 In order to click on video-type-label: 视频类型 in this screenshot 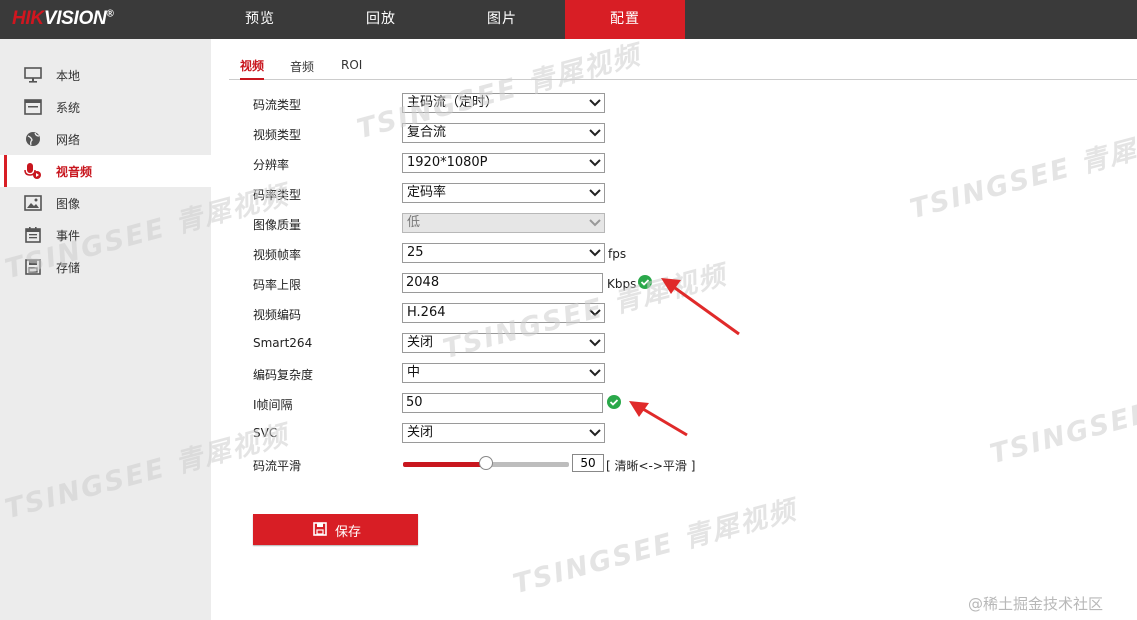, I will do `click(277, 135)`.